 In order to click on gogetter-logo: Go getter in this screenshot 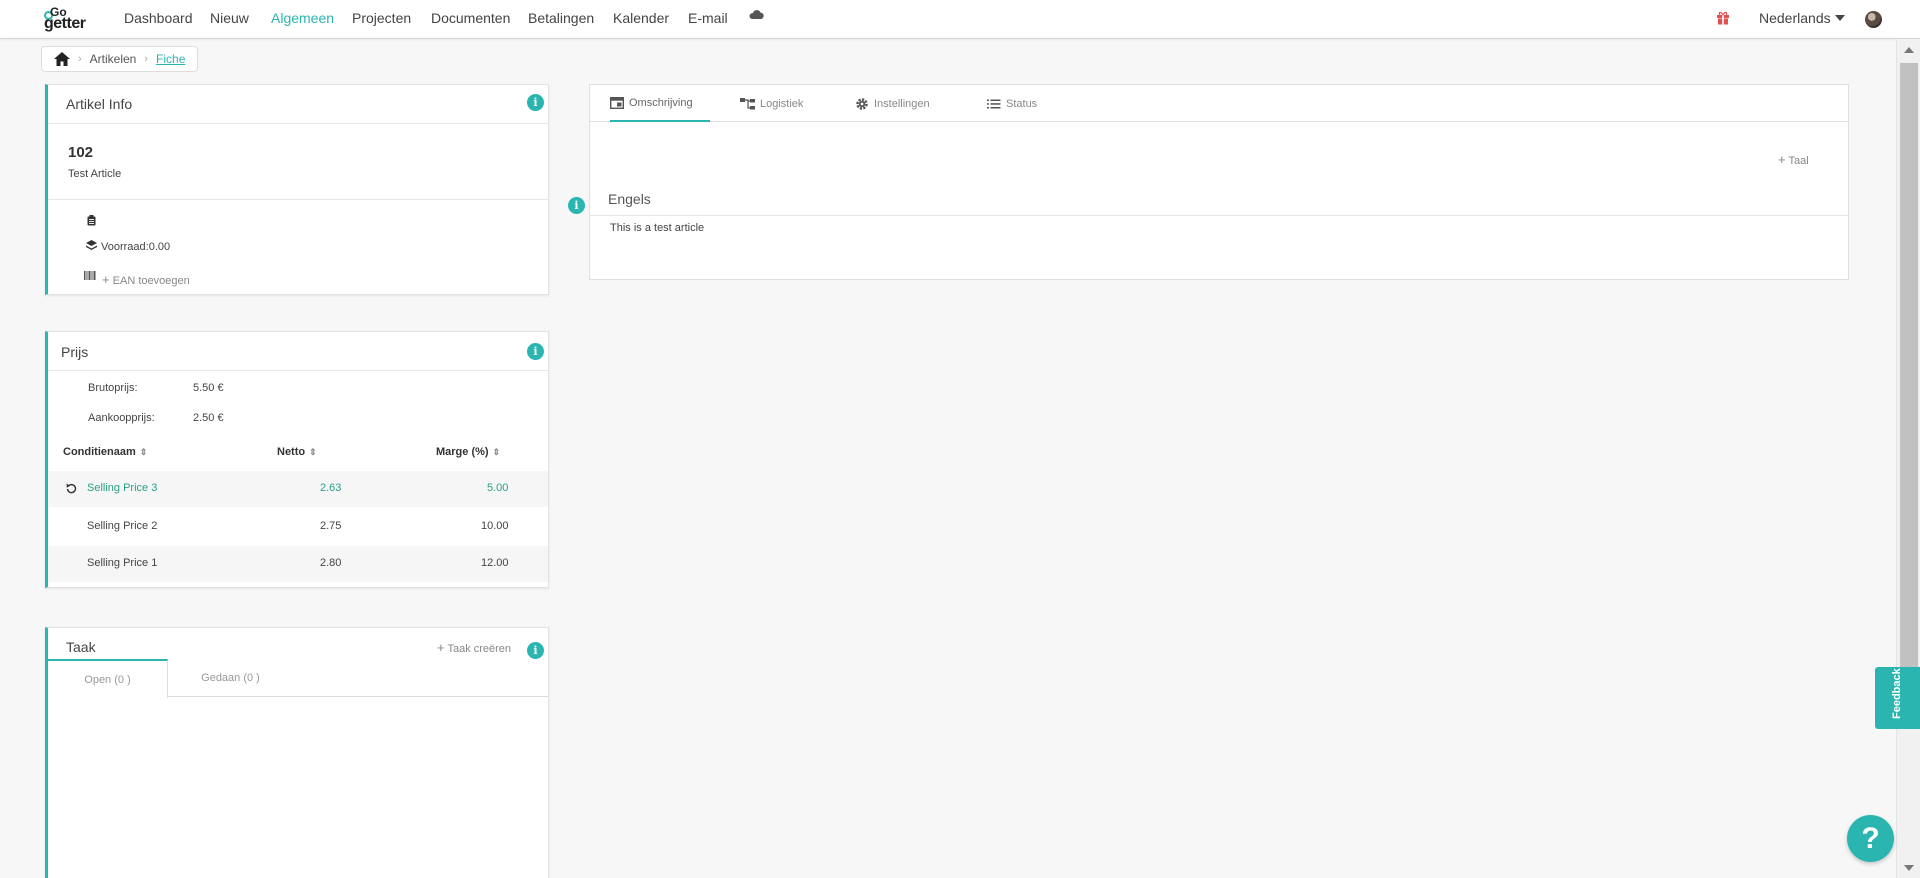, I will do `click(72, 18)`.